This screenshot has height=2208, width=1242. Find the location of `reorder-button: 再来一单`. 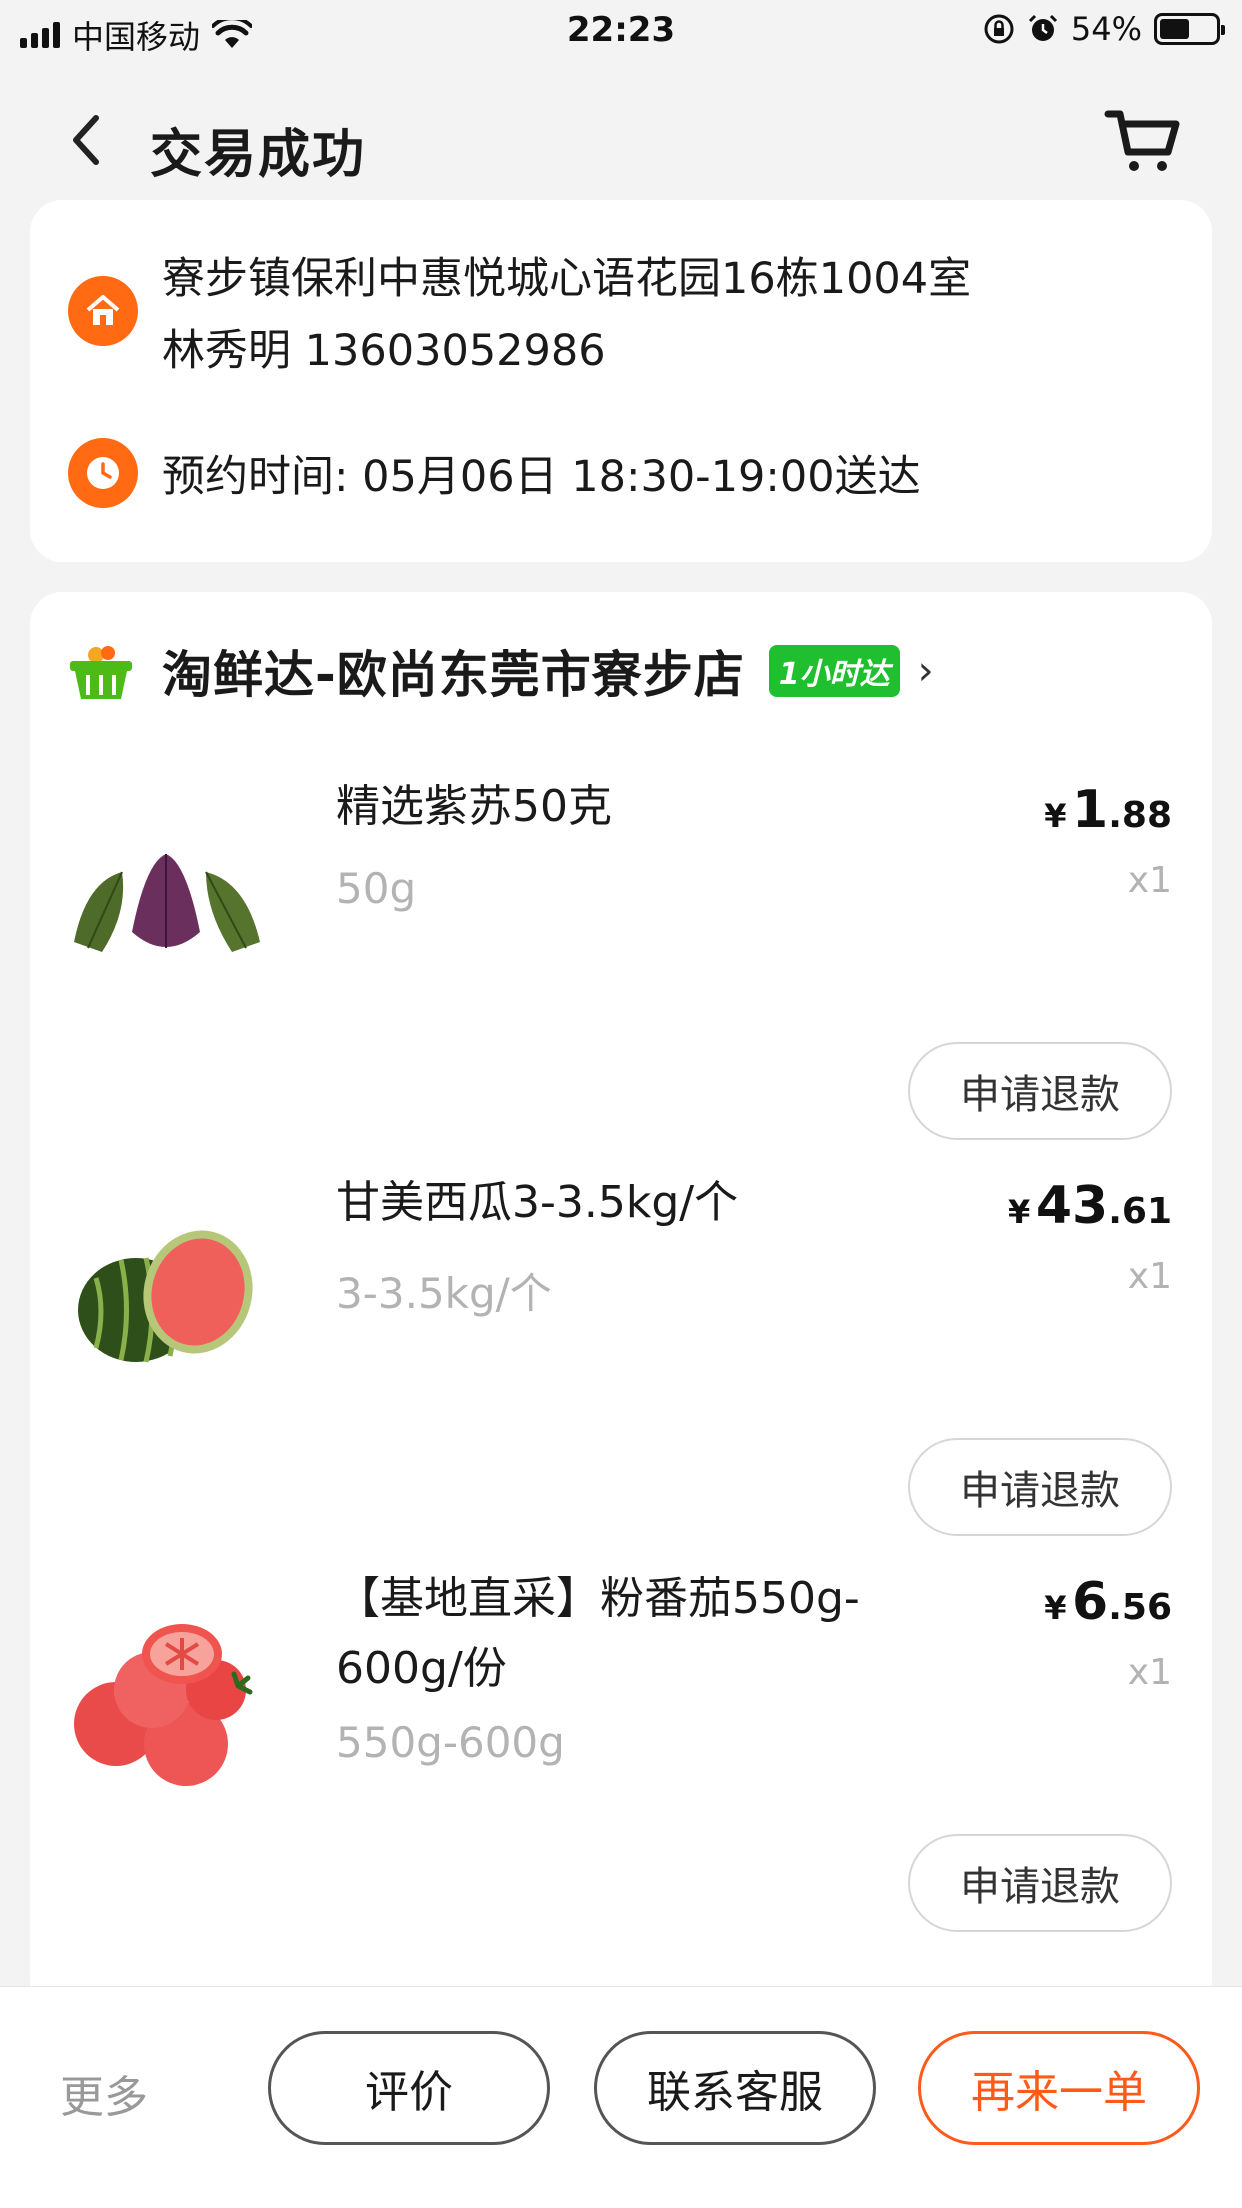

reorder-button: 再来一单 is located at coordinates (1059, 2088).